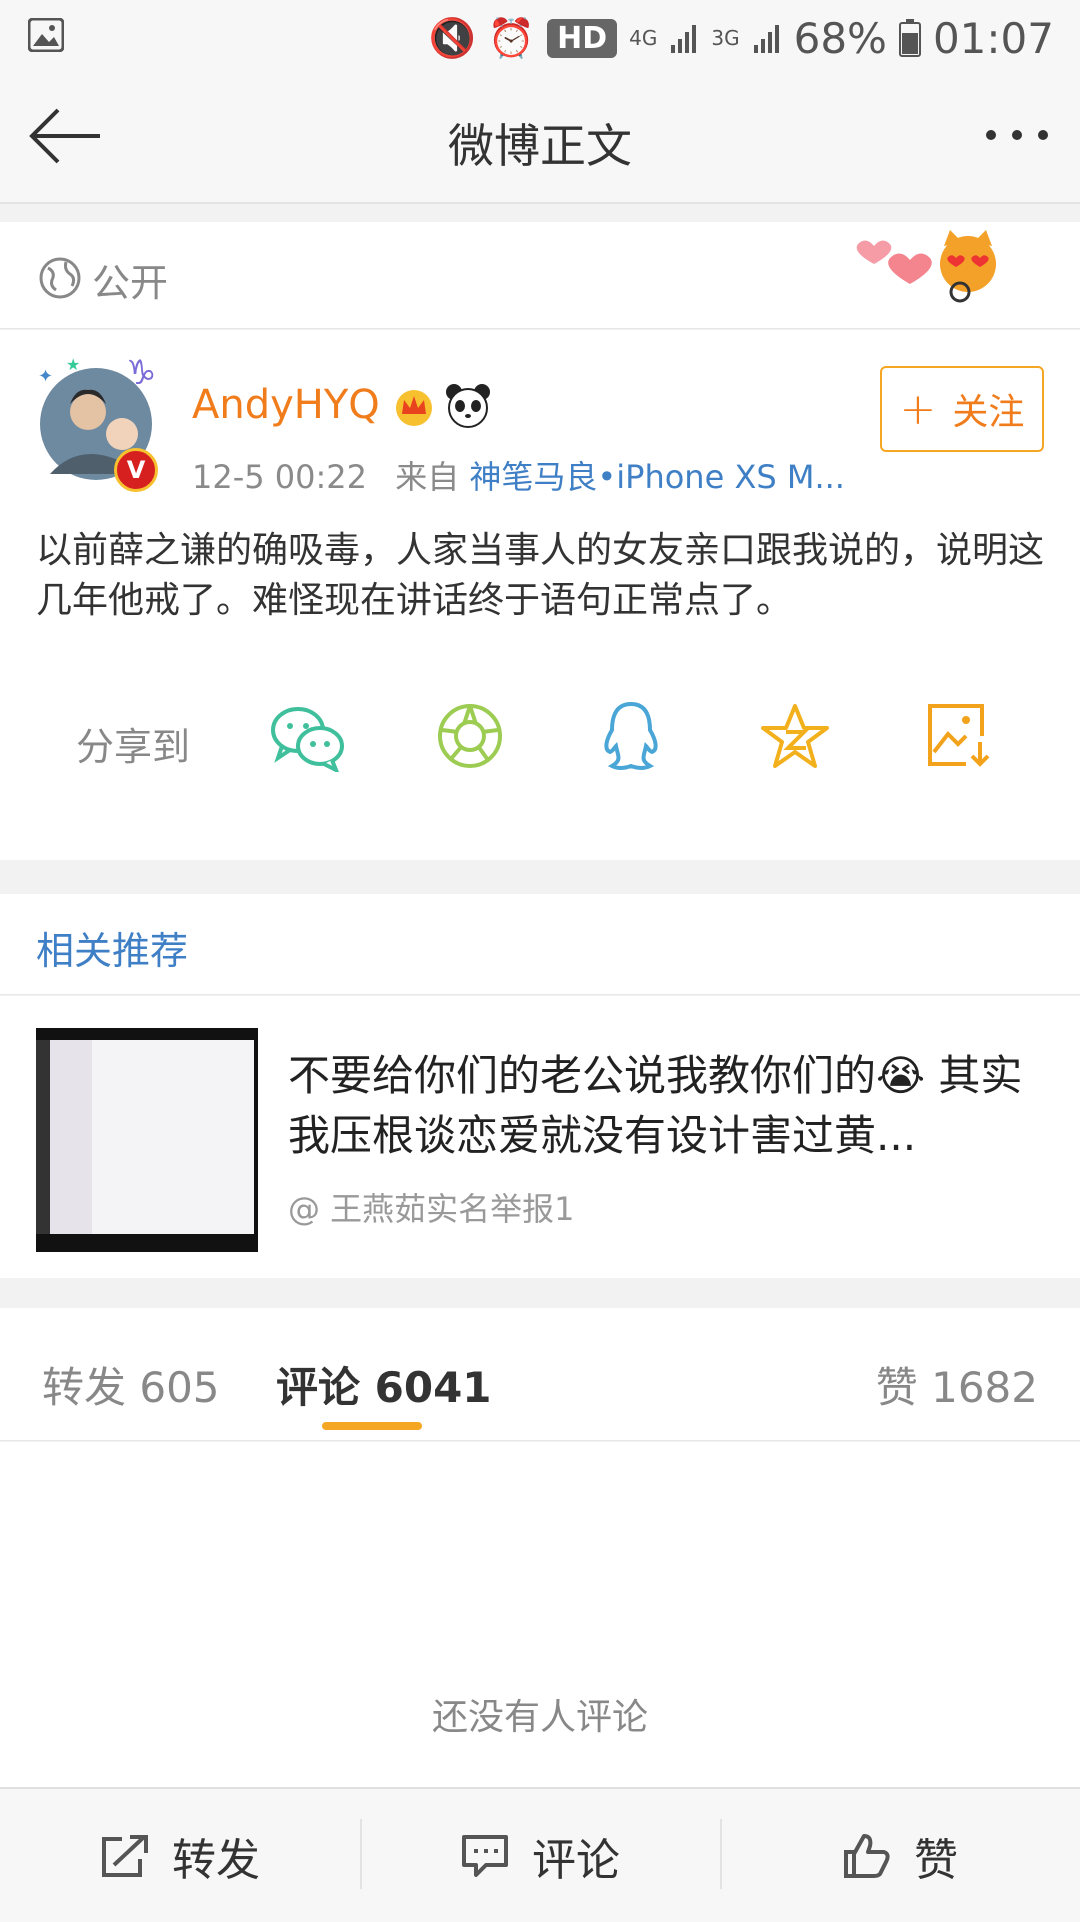 The width and height of the screenshot is (1080, 1922). I want to click on tab-comment: 评论 6041, so click(384, 1384).